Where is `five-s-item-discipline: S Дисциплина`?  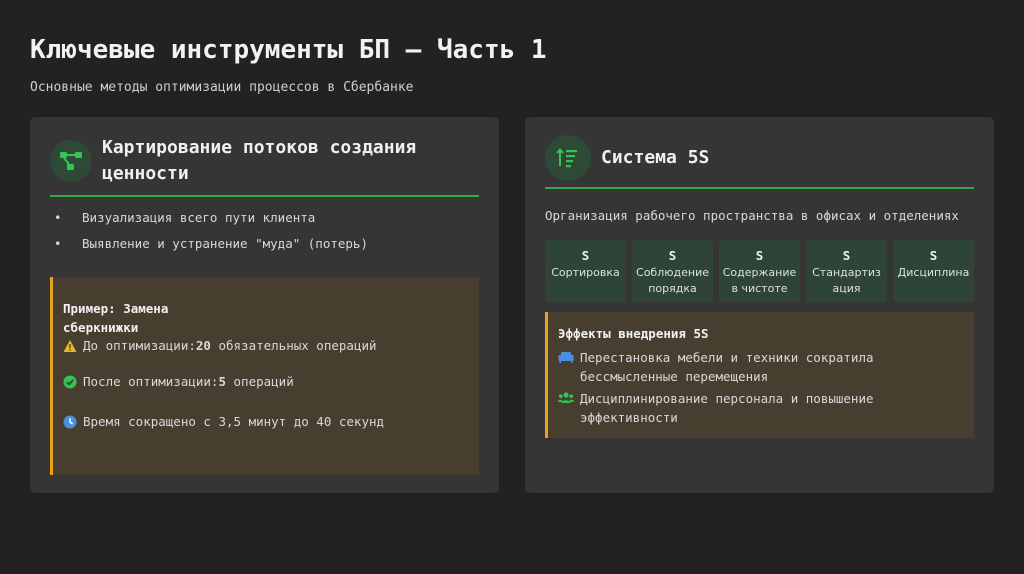 five-s-item-discipline: S Дисциплина is located at coordinates (933, 271).